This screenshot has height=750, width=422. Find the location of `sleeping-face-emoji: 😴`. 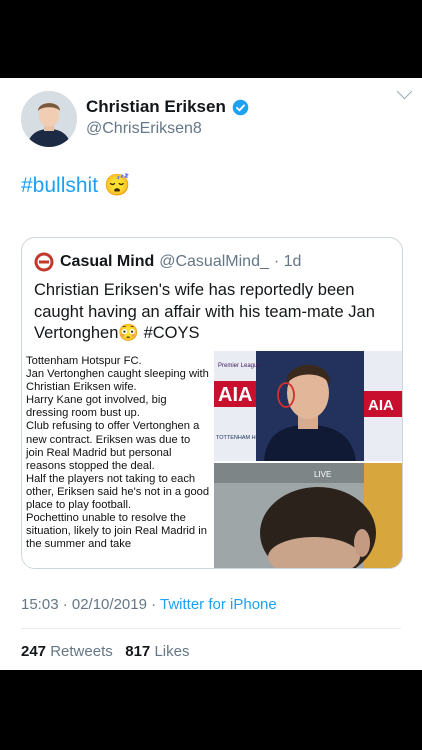

sleeping-face-emoji: 😴 is located at coordinates (117, 185).